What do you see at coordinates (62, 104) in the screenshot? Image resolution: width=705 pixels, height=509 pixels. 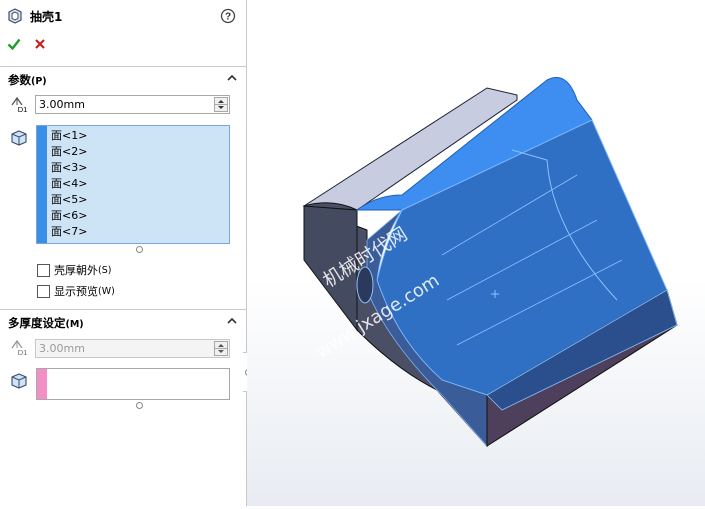 I see `thickness-value: 3.00mm` at bounding box center [62, 104].